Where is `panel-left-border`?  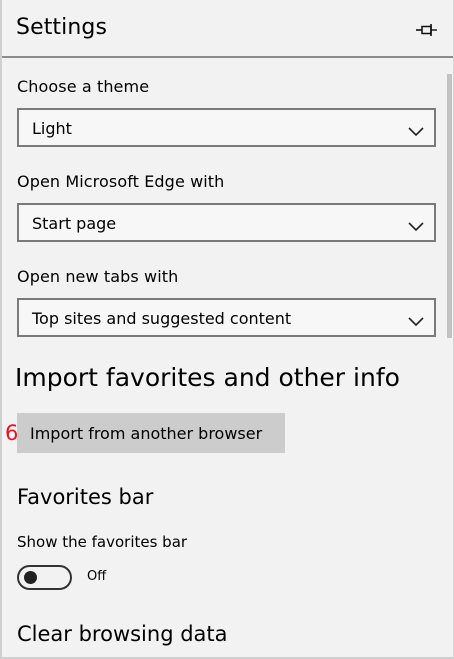 panel-left-border is located at coordinates (1, 329).